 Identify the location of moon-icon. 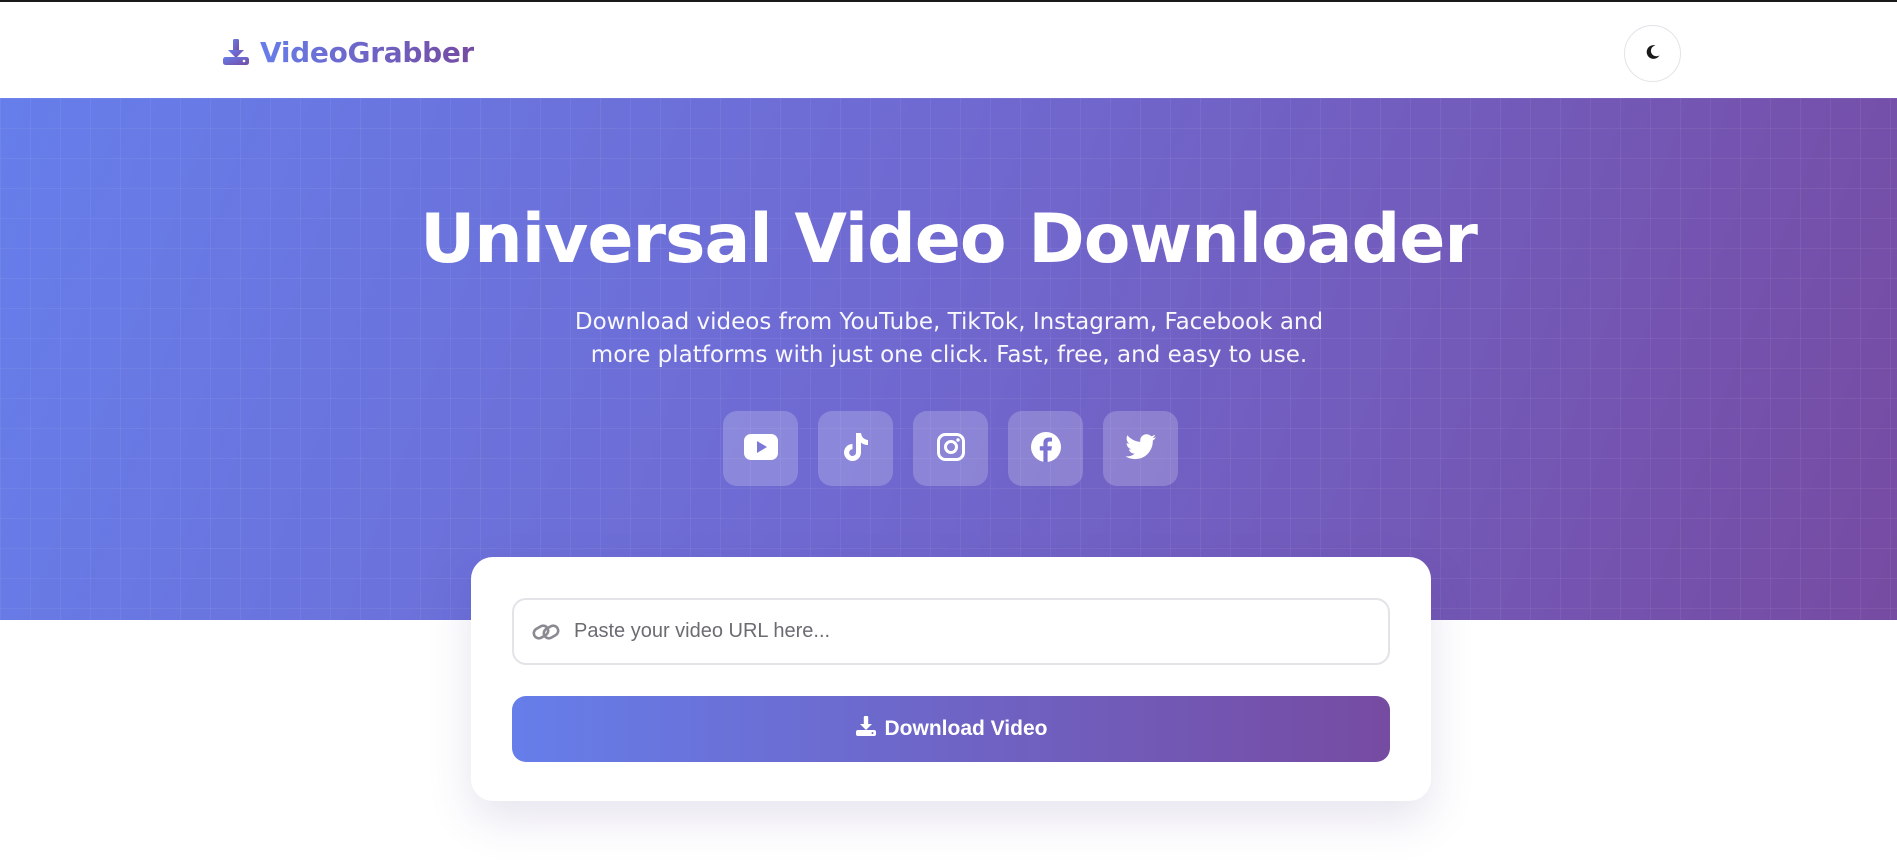
(1653, 53).